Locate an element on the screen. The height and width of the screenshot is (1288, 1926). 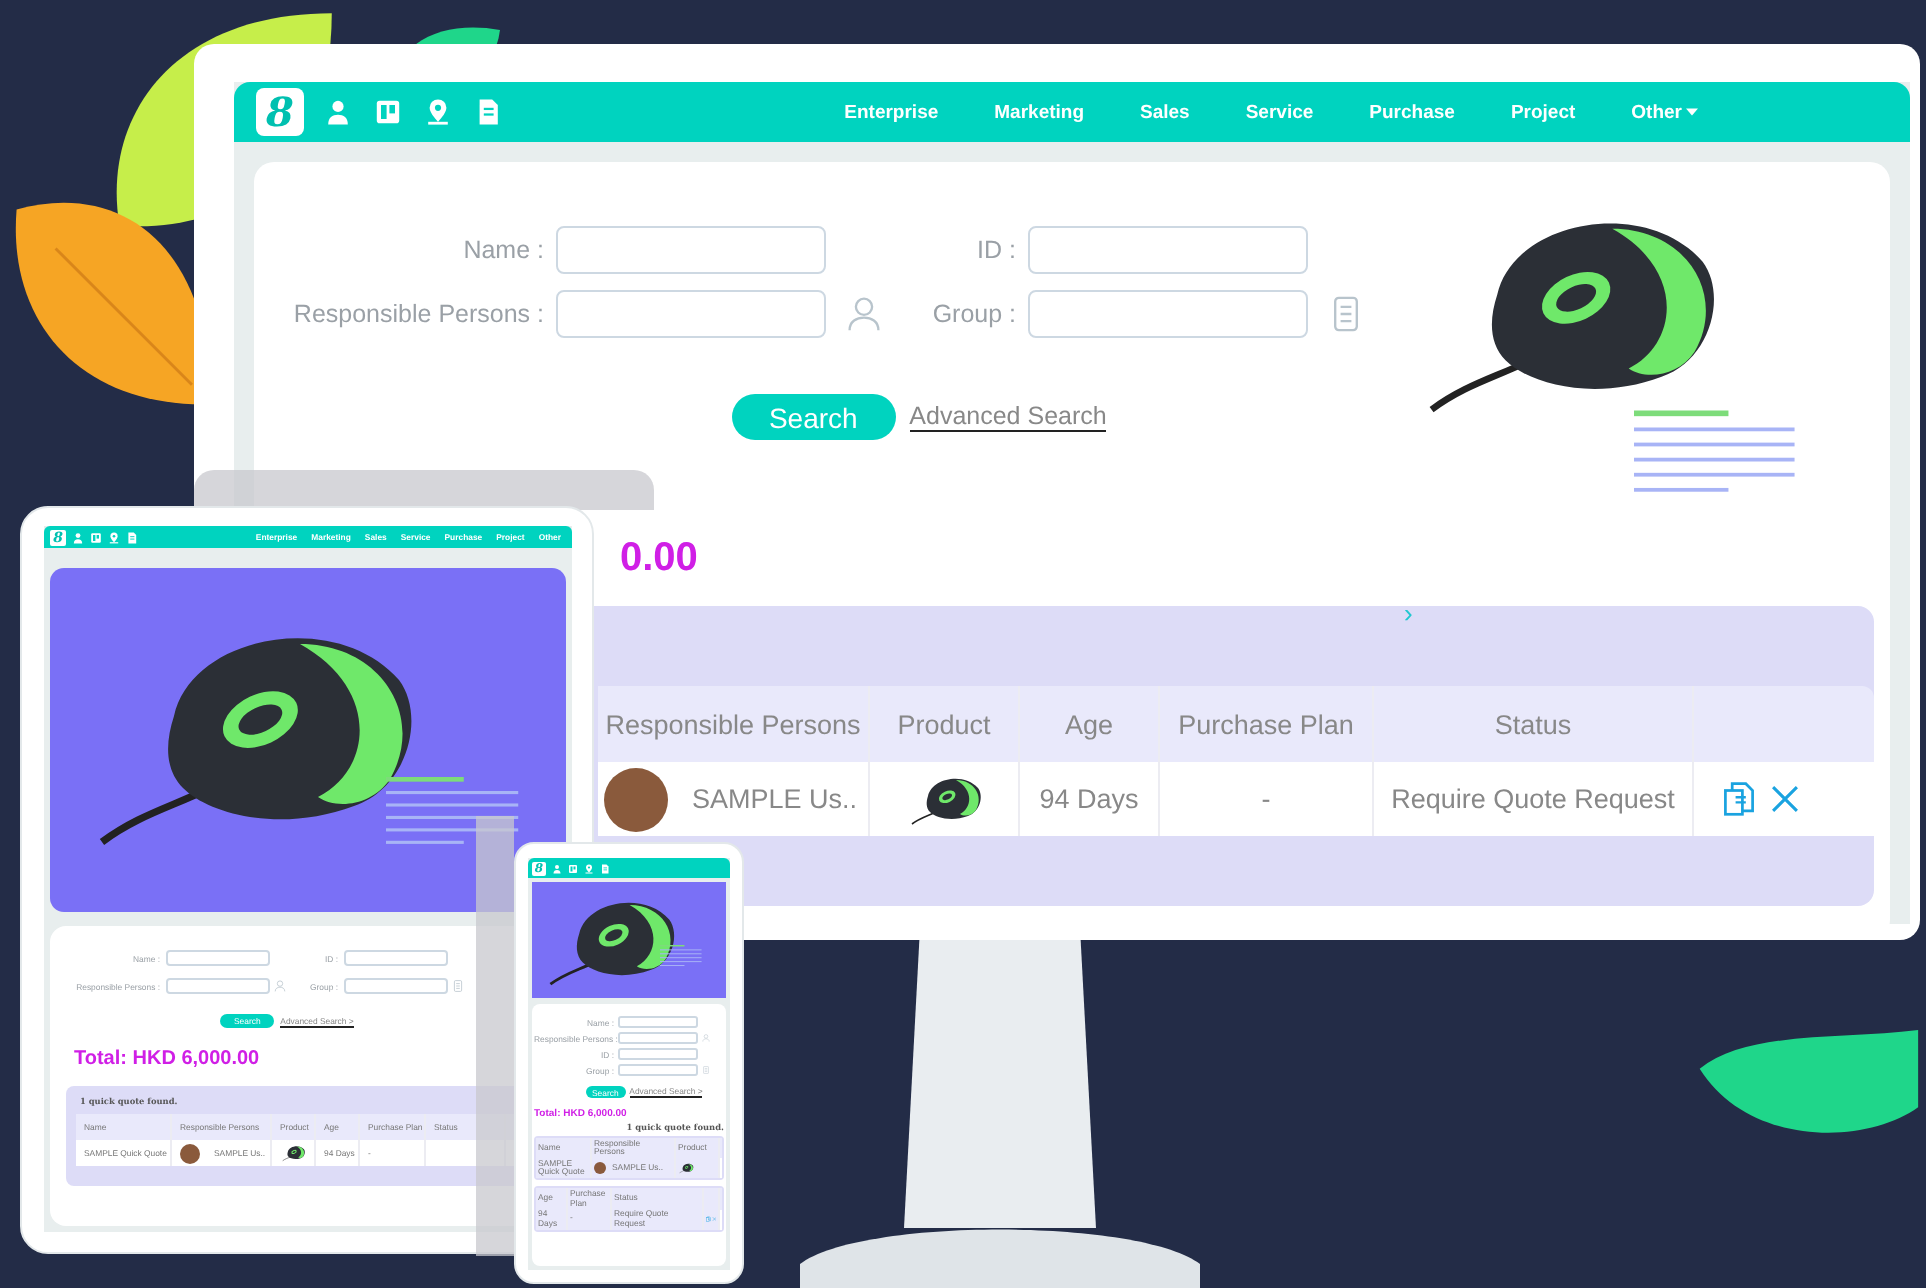
field-label: Group : is located at coordinates (974, 314).